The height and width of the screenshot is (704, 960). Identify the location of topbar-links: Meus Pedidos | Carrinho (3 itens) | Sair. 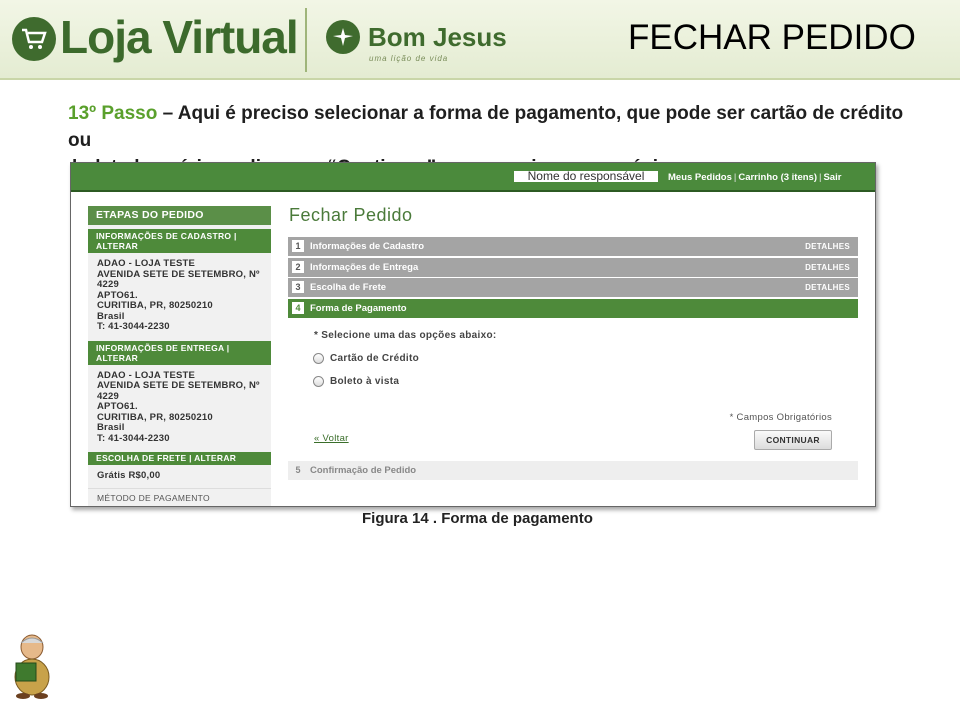
(754, 177).